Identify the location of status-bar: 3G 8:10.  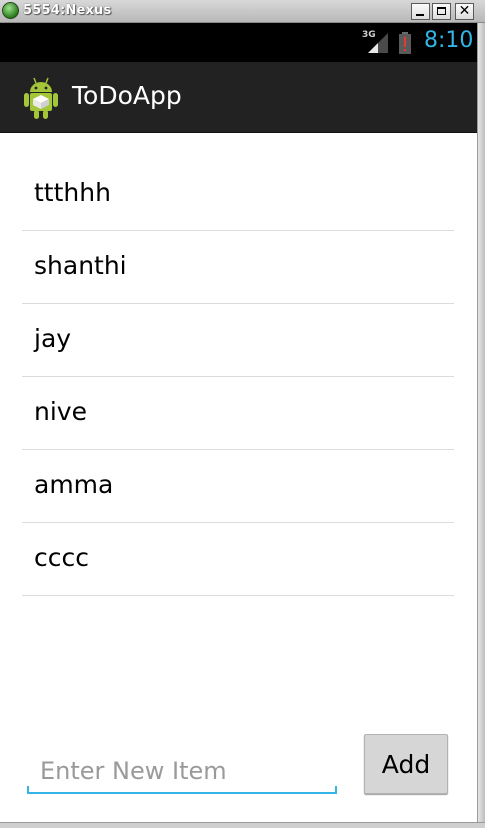
(238, 42).